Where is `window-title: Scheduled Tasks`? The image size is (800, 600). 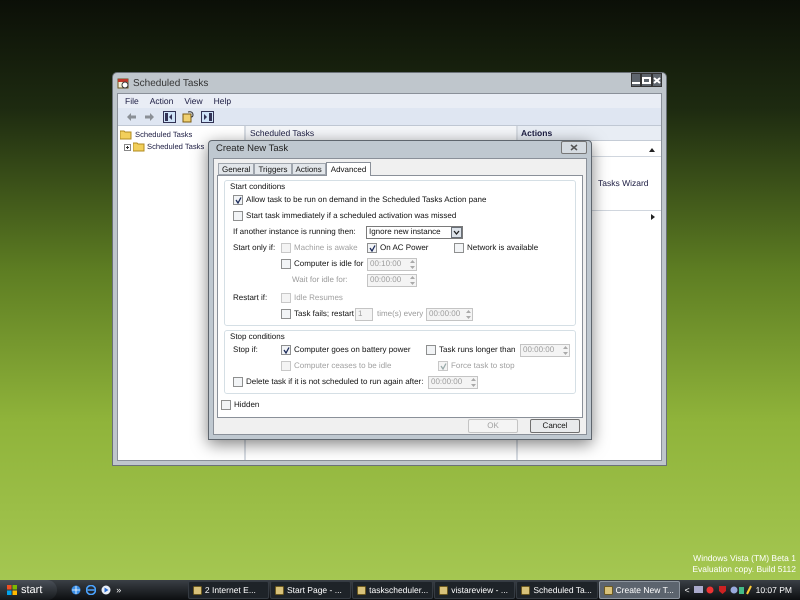
window-title: Scheduled Tasks is located at coordinates (171, 83).